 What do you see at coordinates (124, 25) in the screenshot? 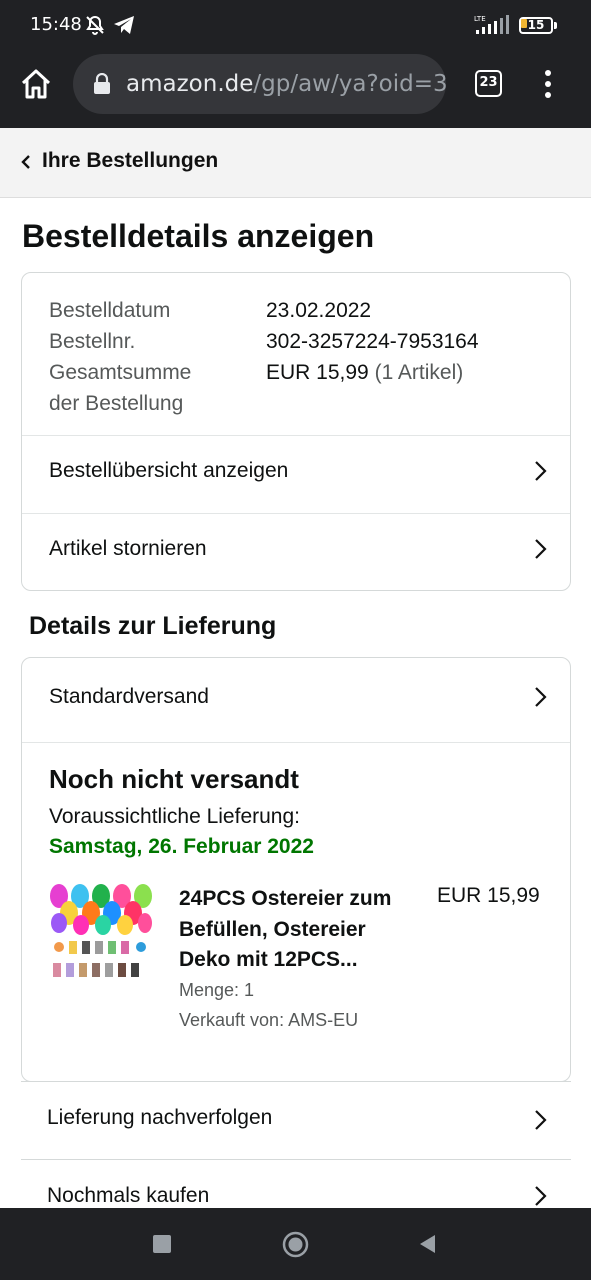
I see `telegram-icon` at bounding box center [124, 25].